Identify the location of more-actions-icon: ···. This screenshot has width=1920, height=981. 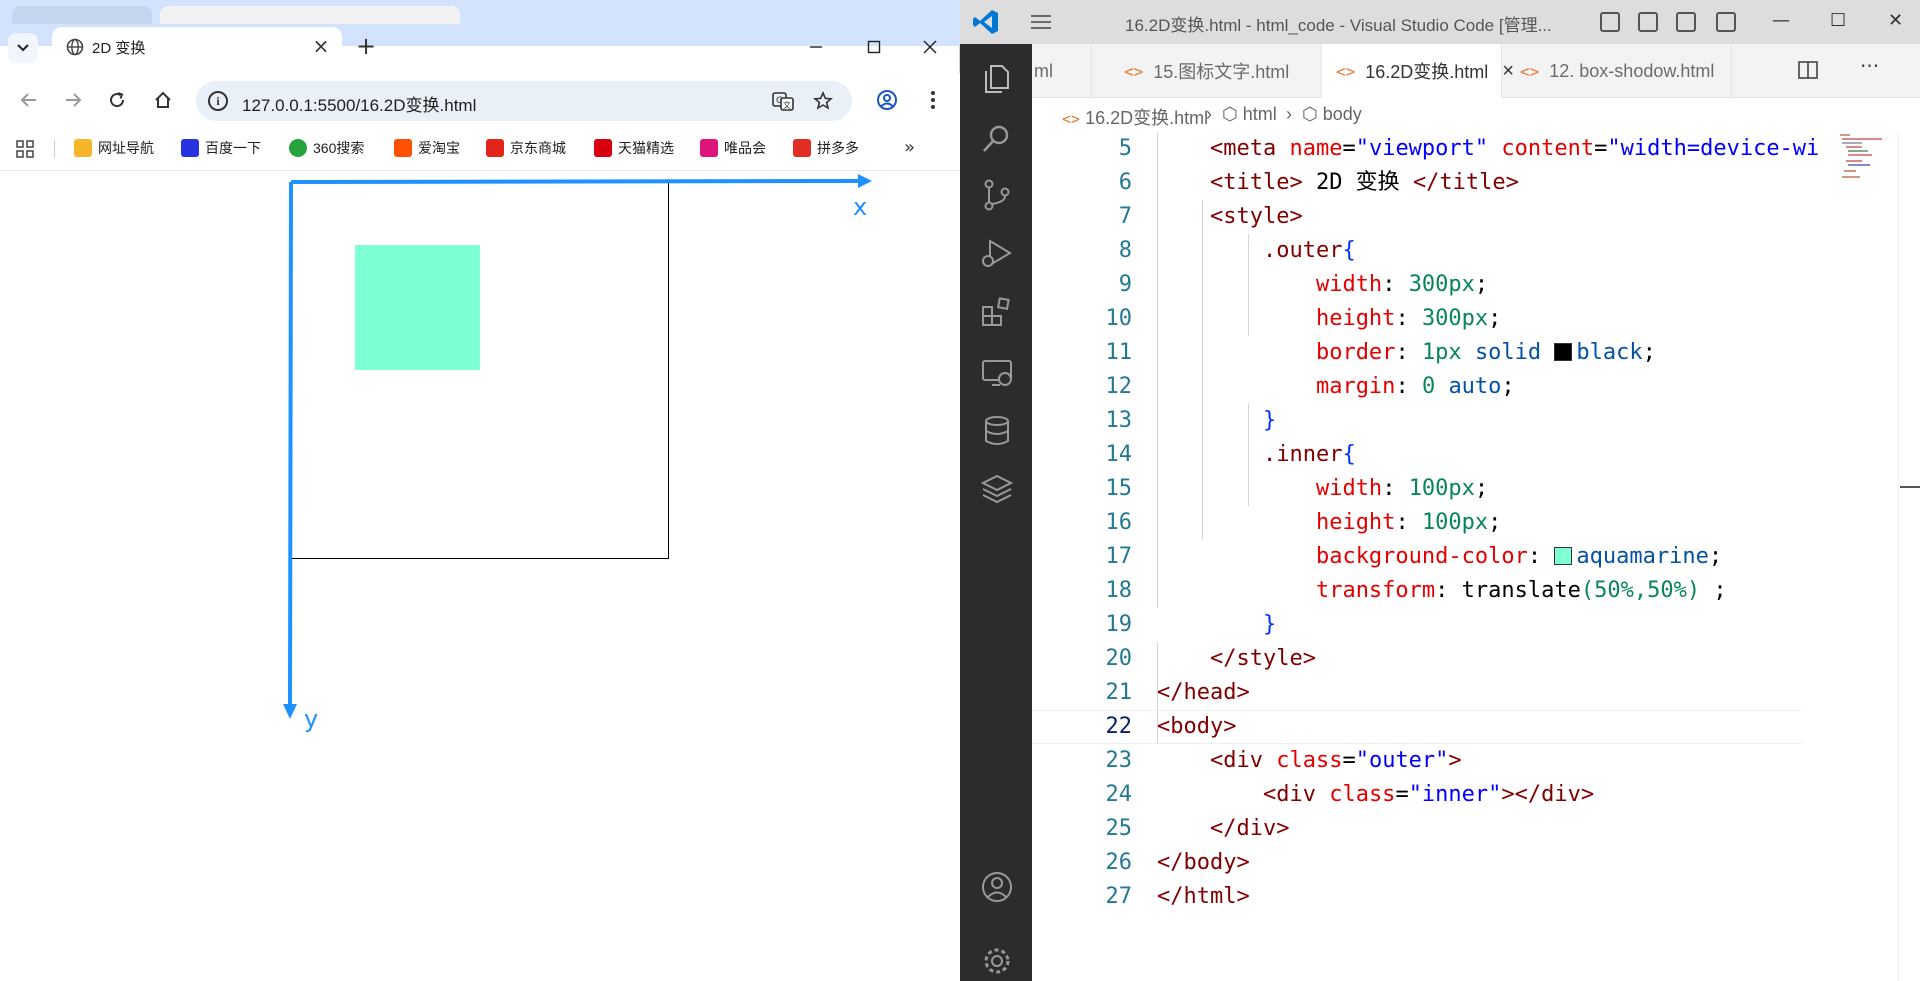
(1869, 66).